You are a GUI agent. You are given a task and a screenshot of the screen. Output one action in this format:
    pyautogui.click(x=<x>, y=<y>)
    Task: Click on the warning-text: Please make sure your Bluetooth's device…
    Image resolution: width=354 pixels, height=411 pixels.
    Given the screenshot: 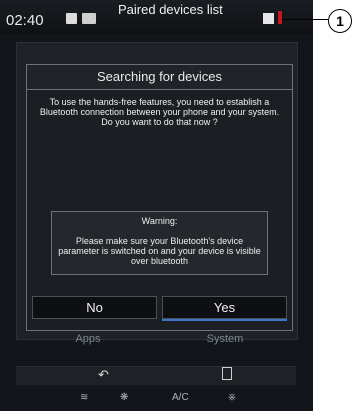 What is the action you would take?
    pyautogui.click(x=159, y=251)
    